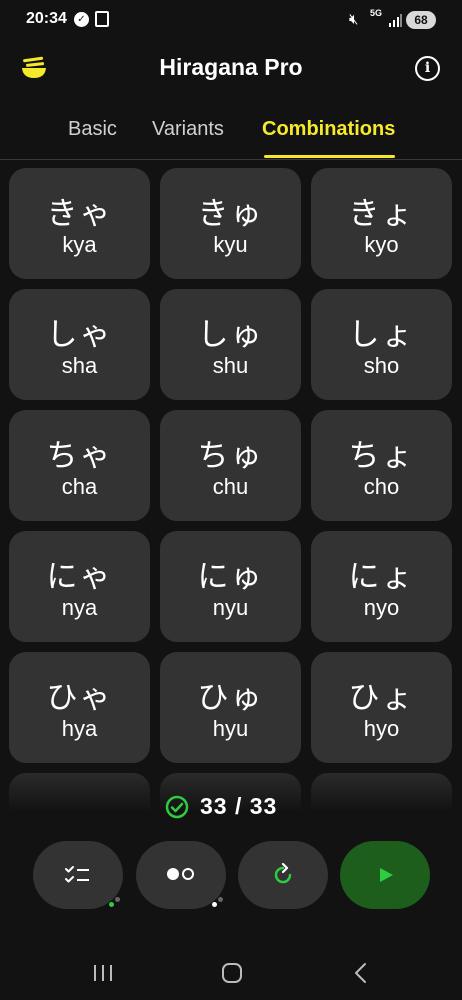 The width and height of the screenshot is (462, 1000). What do you see at coordinates (79, 365) in the screenshot?
I see `romaji-text: sha` at bounding box center [79, 365].